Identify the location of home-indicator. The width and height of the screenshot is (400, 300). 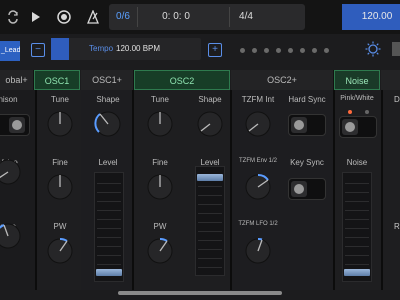
(200, 293).